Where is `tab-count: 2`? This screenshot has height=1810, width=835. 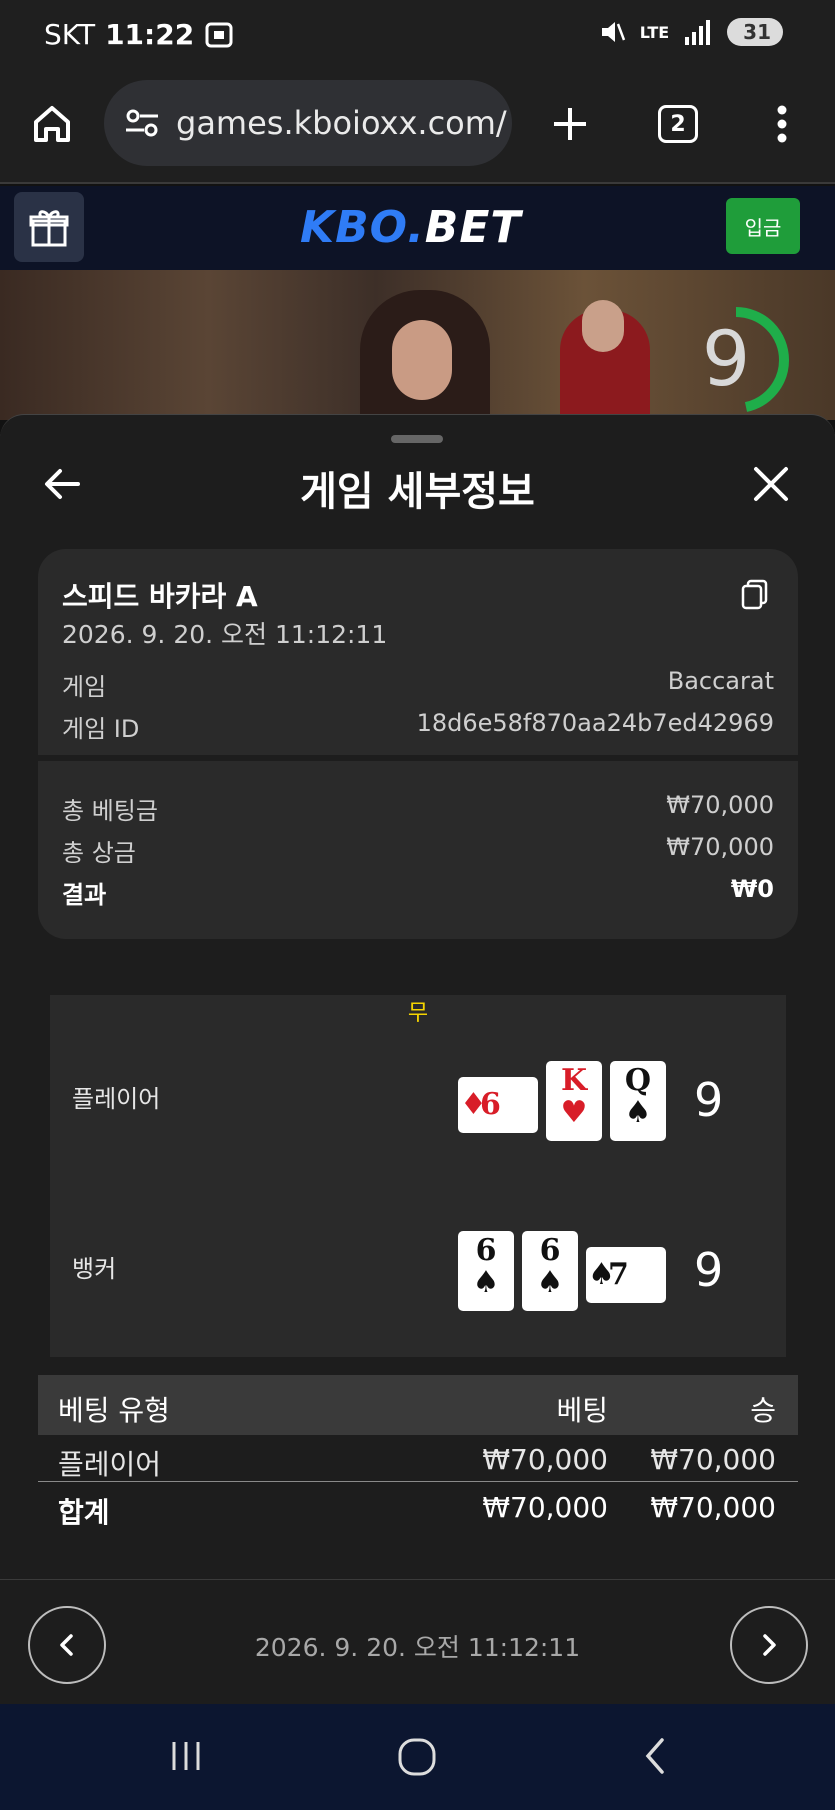
tab-count: 2 is located at coordinates (678, 124).